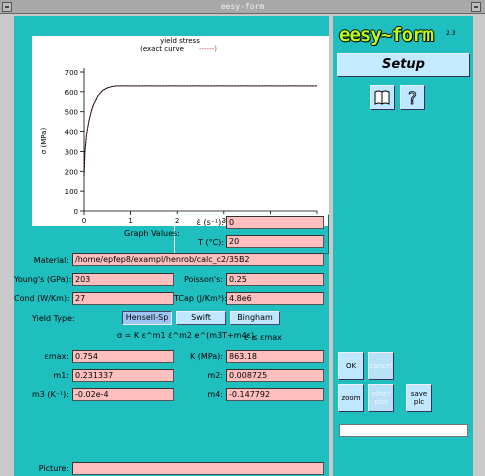  What do you see at coordinates (476, 7) in the screenshot?
I see `window-minimize-button` at bounding box center [476, 7].